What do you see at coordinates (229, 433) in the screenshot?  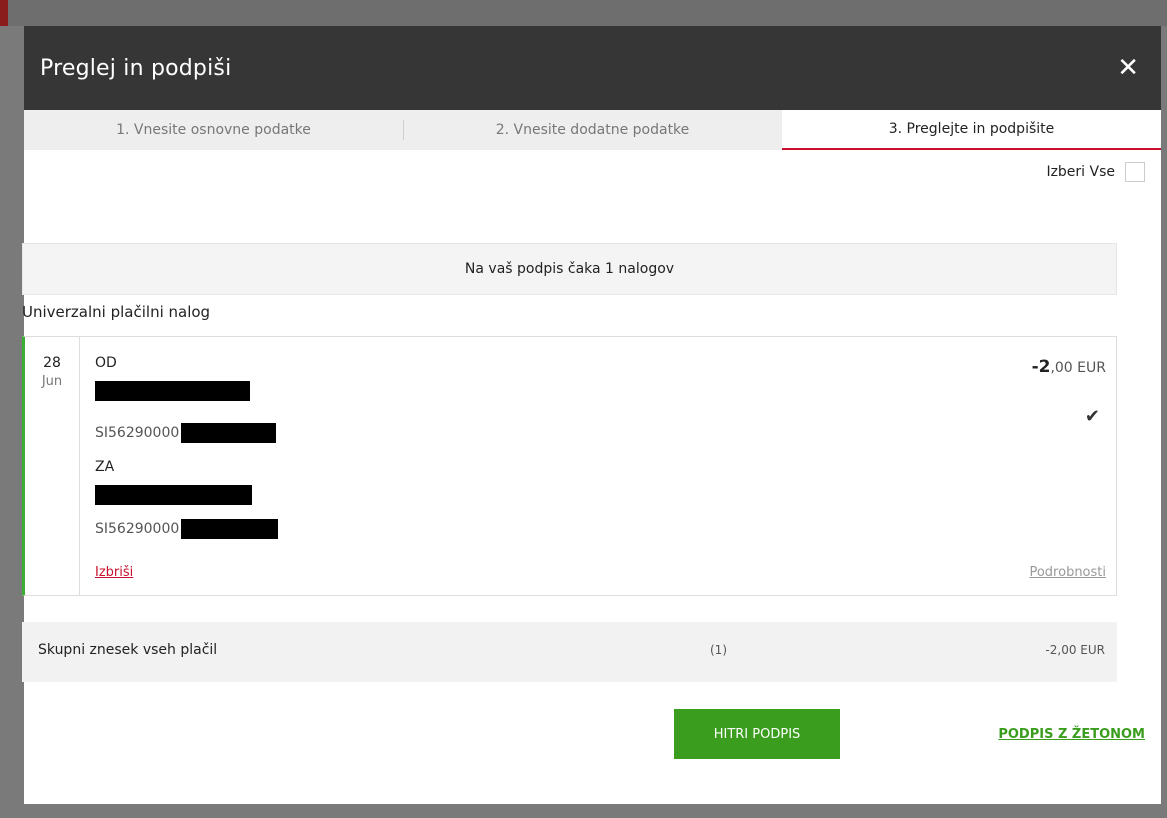 I see `from-iban-redacted` at bounding box center [229, 433].